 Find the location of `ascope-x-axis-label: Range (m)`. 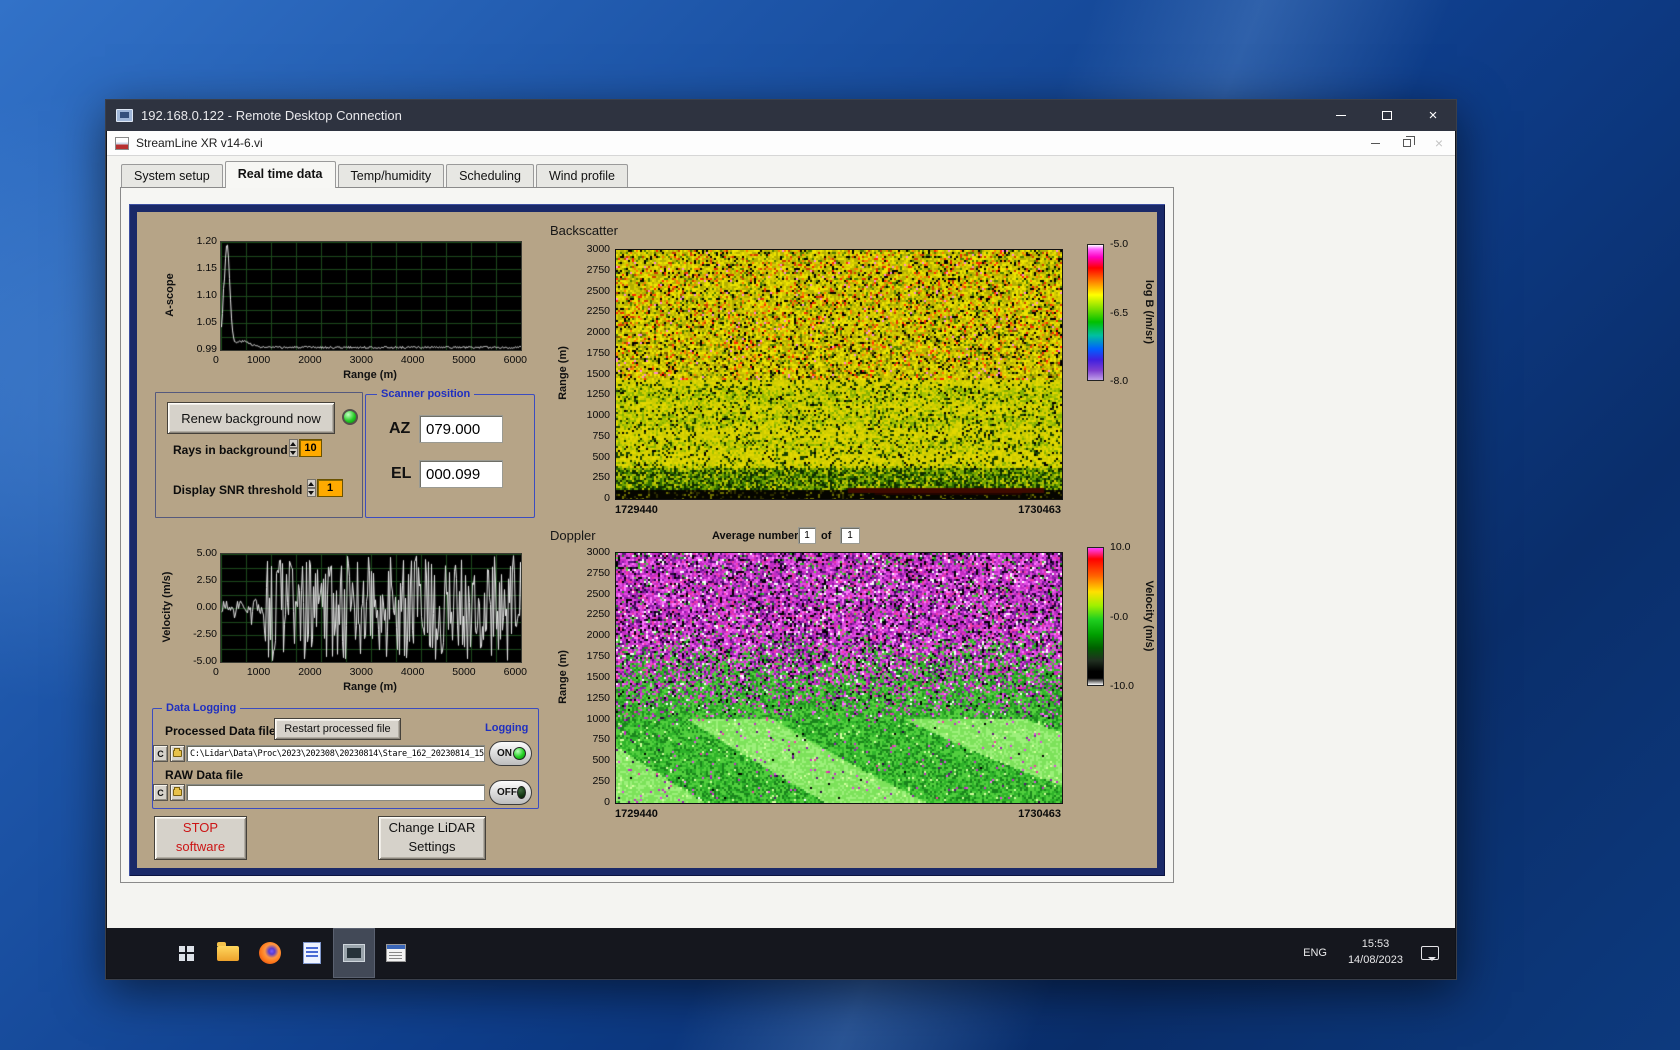

ascope-x-axis-label: Range (m) is located at coordinates (370, 375).